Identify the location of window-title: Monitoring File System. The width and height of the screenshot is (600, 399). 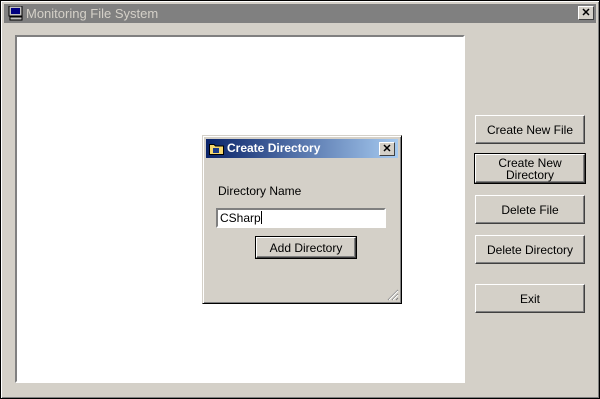
(92, 13).